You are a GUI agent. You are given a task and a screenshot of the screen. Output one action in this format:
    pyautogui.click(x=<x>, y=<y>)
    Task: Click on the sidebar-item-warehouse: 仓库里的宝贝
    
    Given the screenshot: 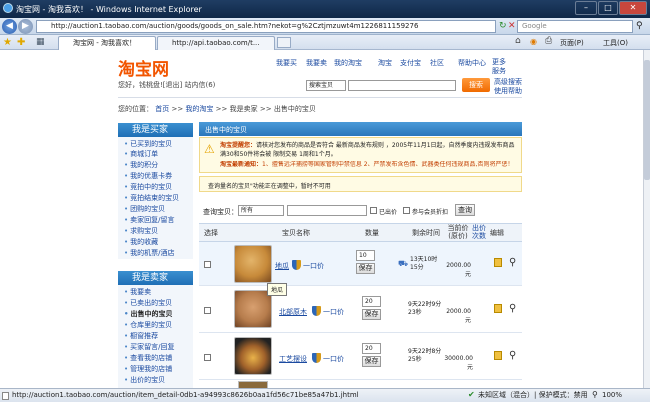 What is the action you would take?
    pyautogui.click(x=148, y=325)
    